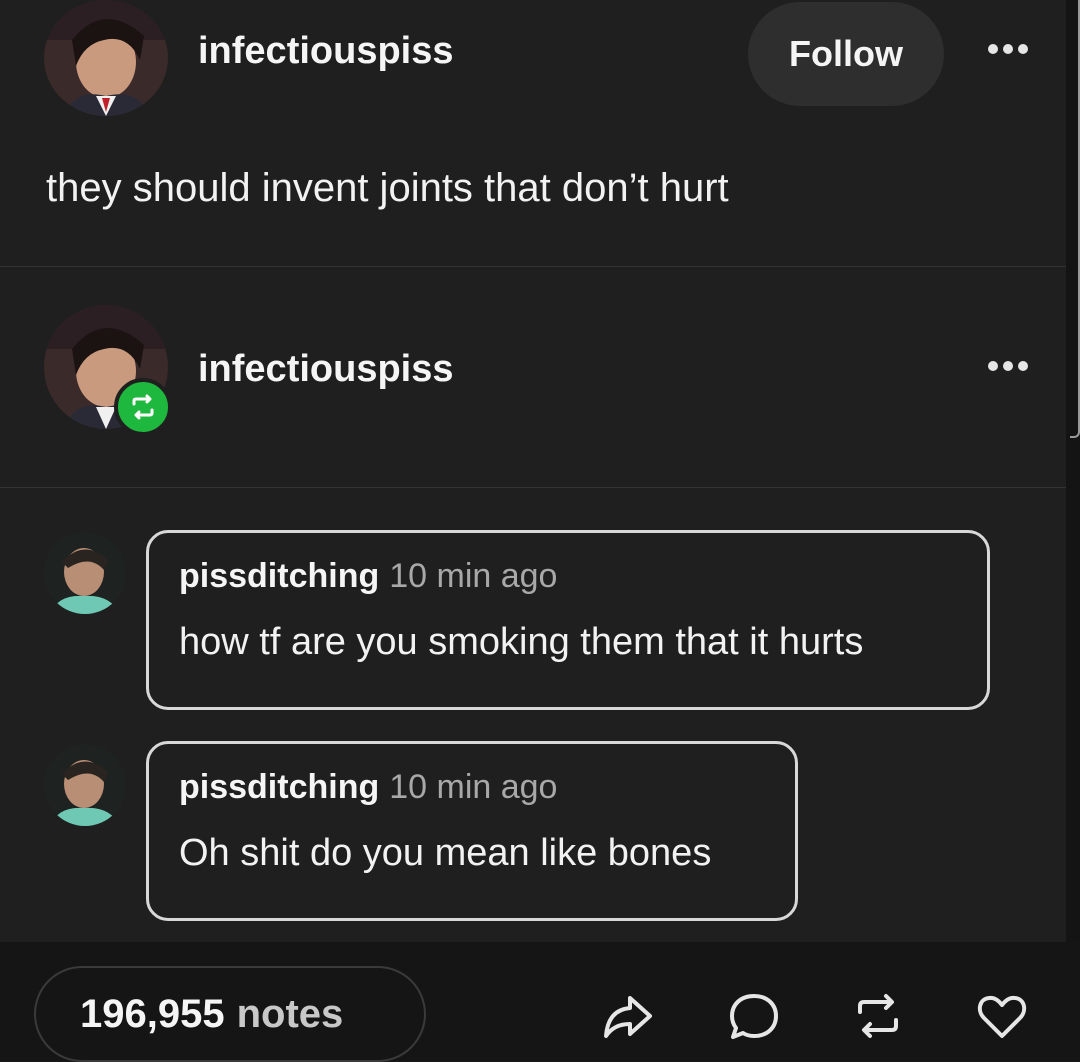  Describe the element at coordinates (754, 1016) in the screenshot. I see `reply-icon` at that location.